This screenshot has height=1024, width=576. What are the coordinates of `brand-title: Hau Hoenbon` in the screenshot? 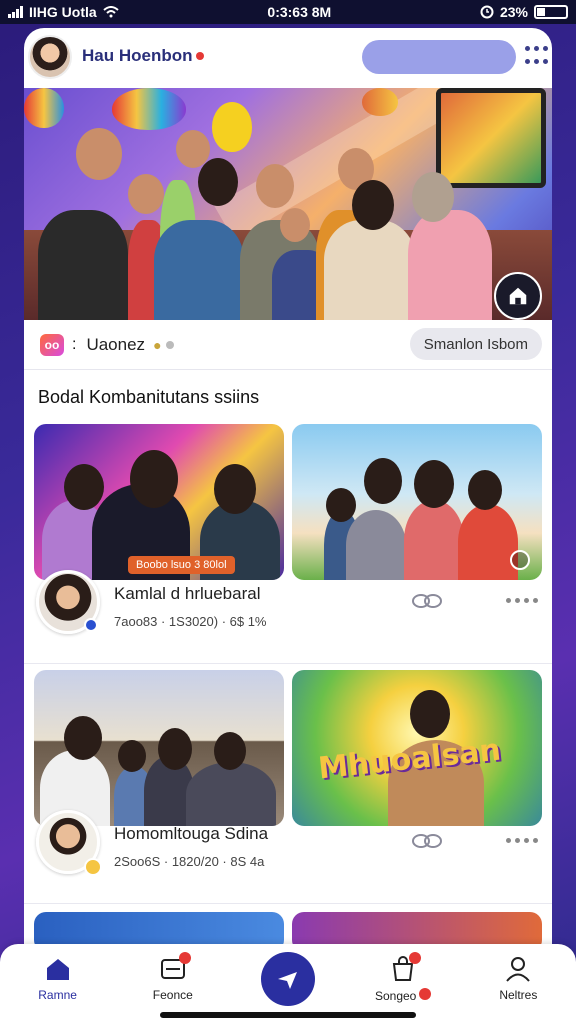 It's located at (137, 55).